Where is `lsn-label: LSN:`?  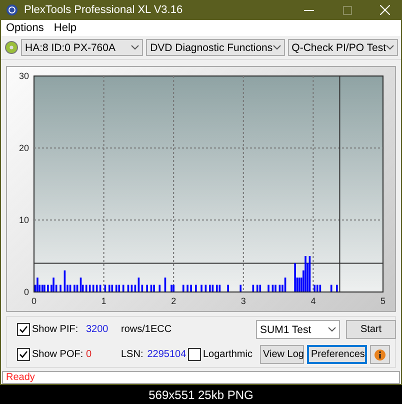
lsn-label: LSN: is located at coordinates (132, 354).